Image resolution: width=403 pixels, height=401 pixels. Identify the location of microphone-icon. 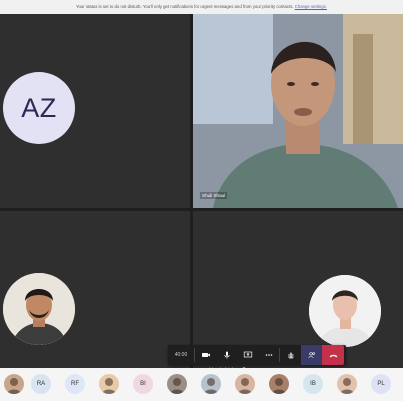
(226, 355).